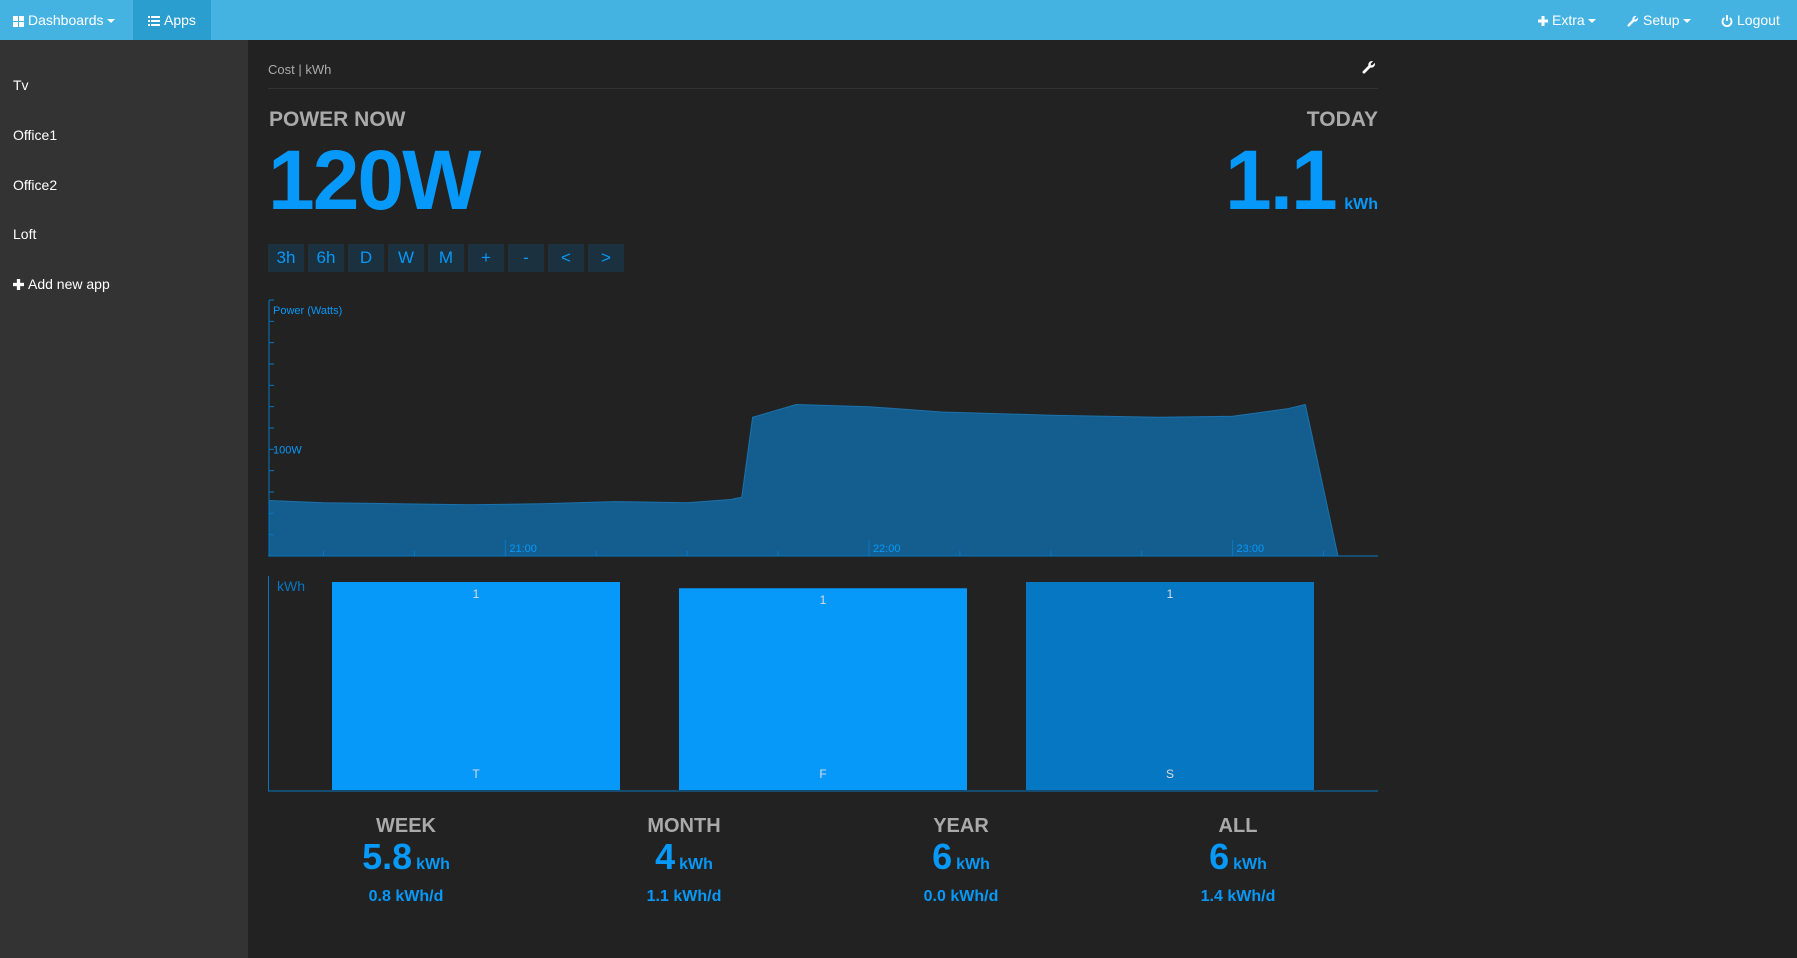  Describe the element at coordinates (1219, 856) in the screenshot. I see `stat-all-value: 6` at that location.